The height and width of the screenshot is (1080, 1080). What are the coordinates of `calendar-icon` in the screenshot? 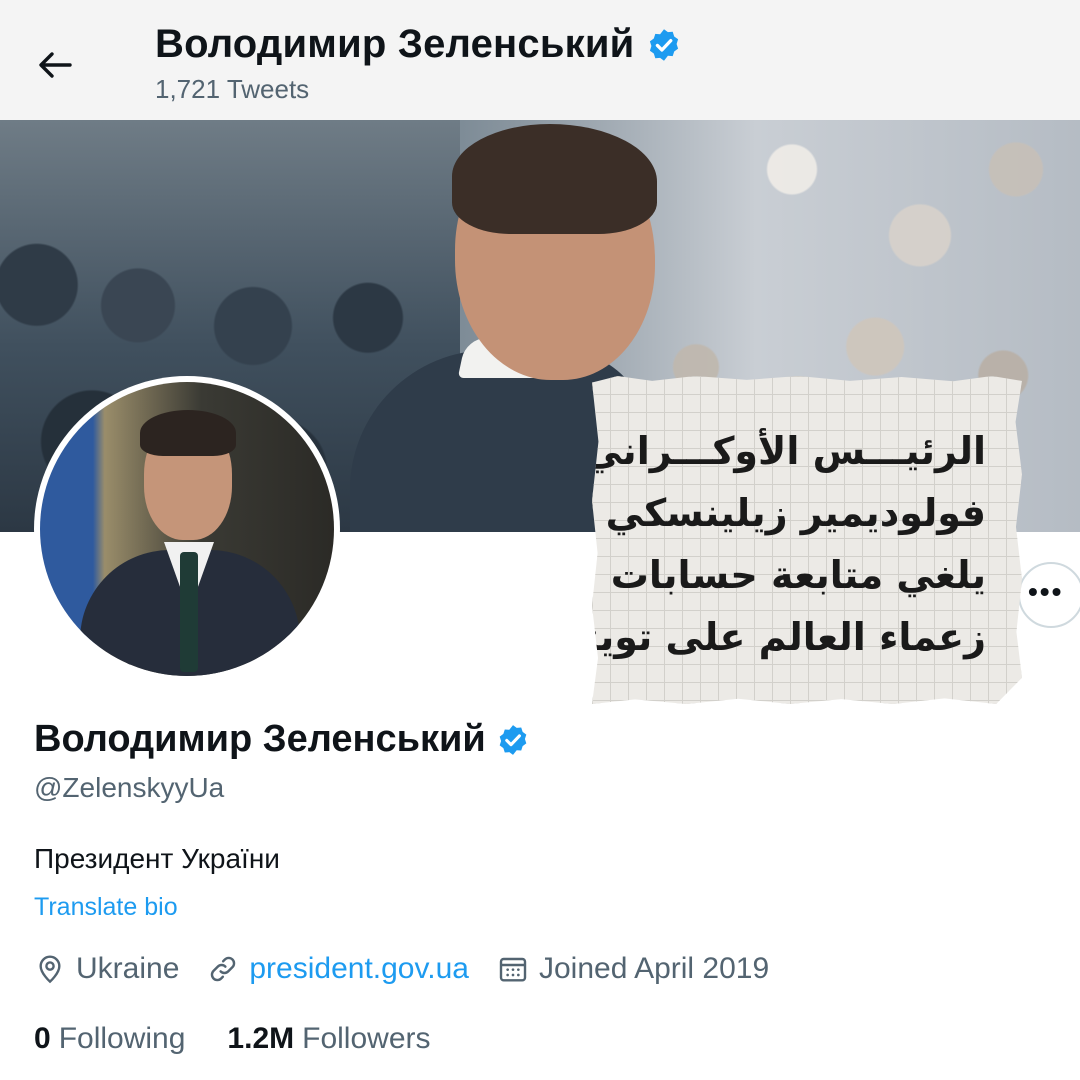 It's located at (513, 969).